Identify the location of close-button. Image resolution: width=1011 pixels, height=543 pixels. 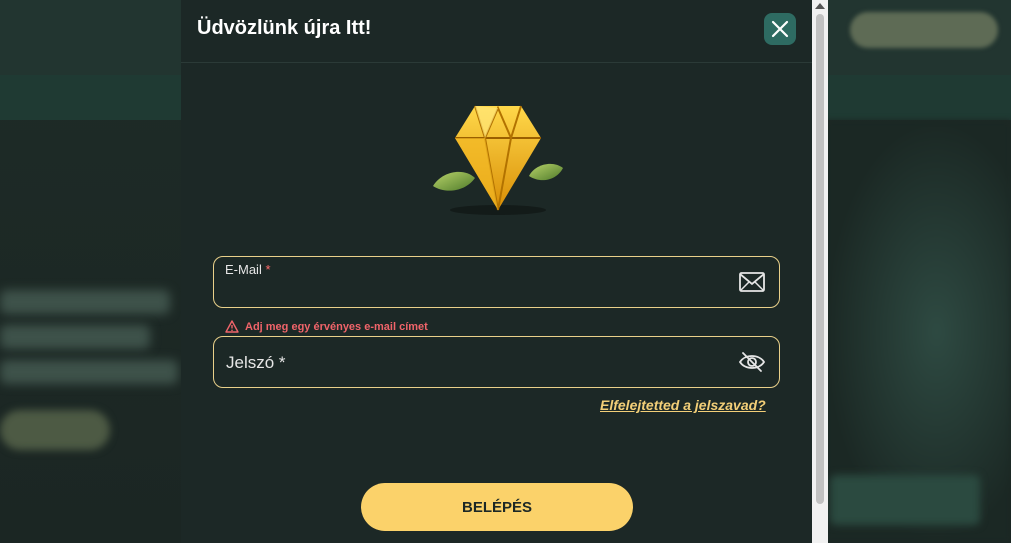
(780, 29).